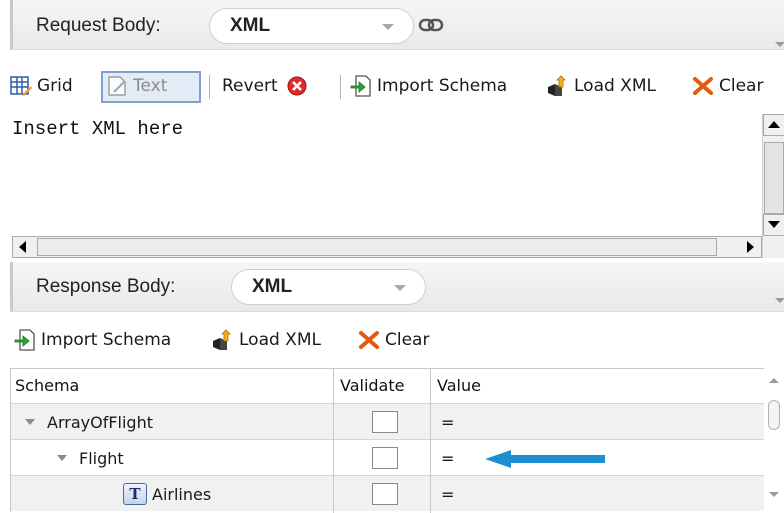  Describe the element at coordinates (117, 86) in the screenshot. I see `text-icon` at that location.